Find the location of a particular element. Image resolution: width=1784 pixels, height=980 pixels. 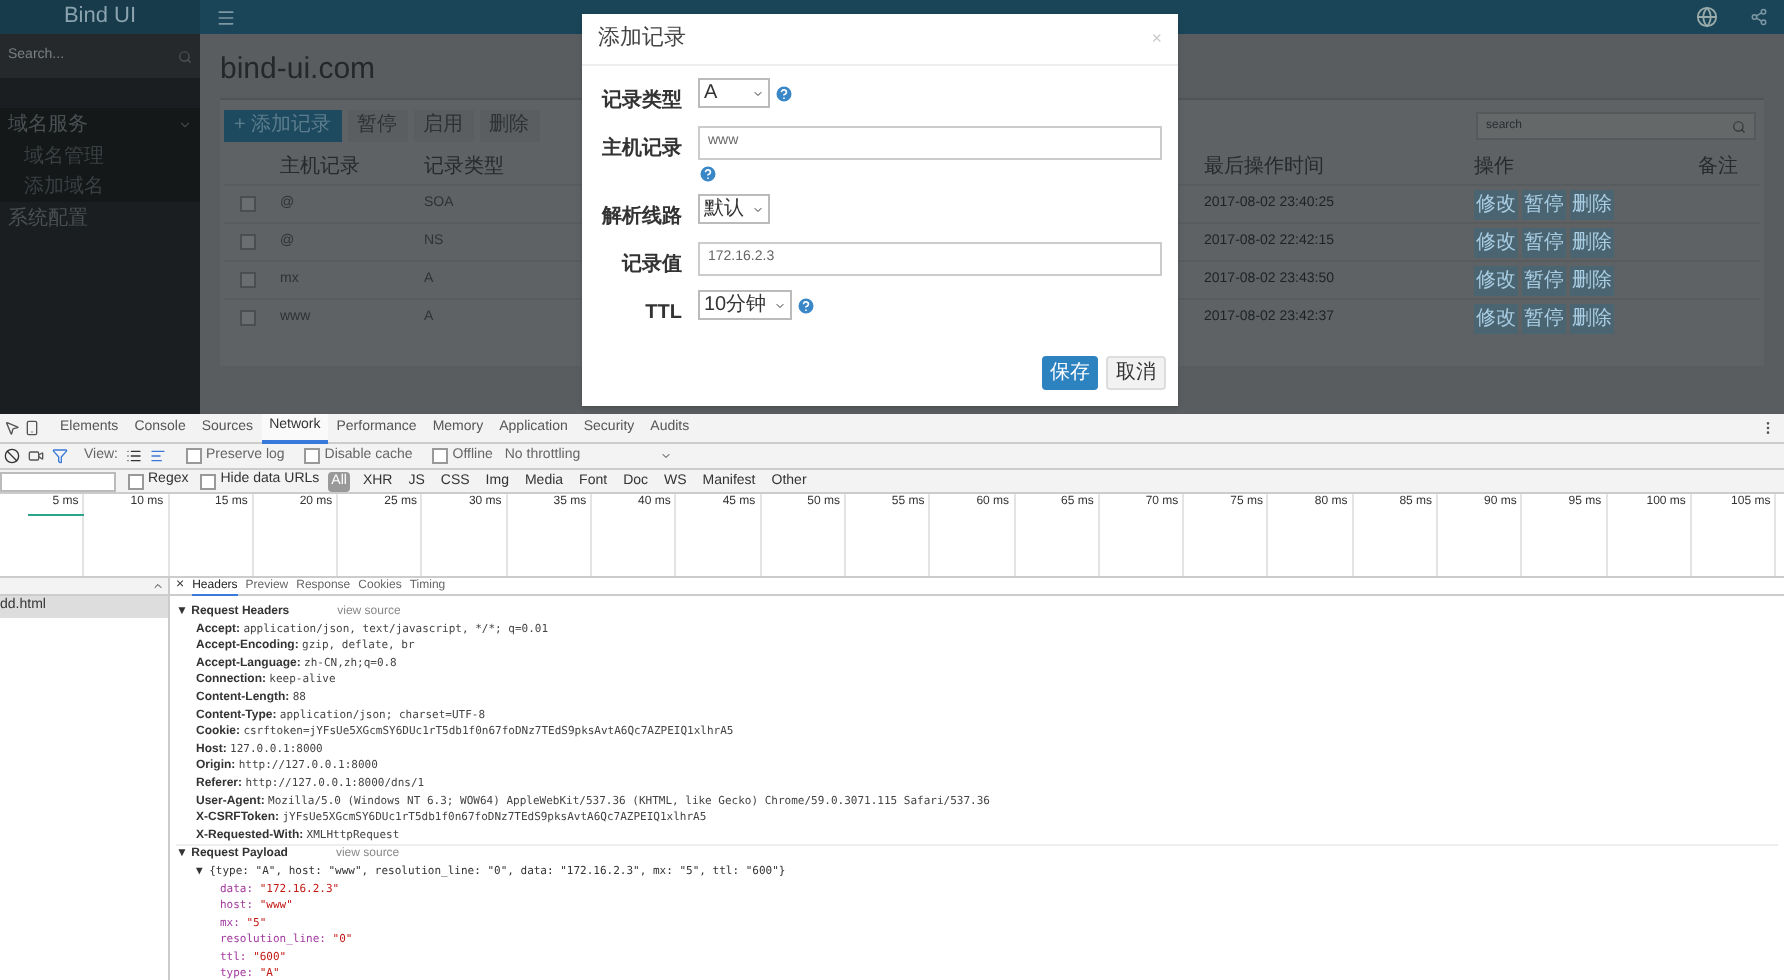

column-header: 备注 is located at coordinates (1718, 167).